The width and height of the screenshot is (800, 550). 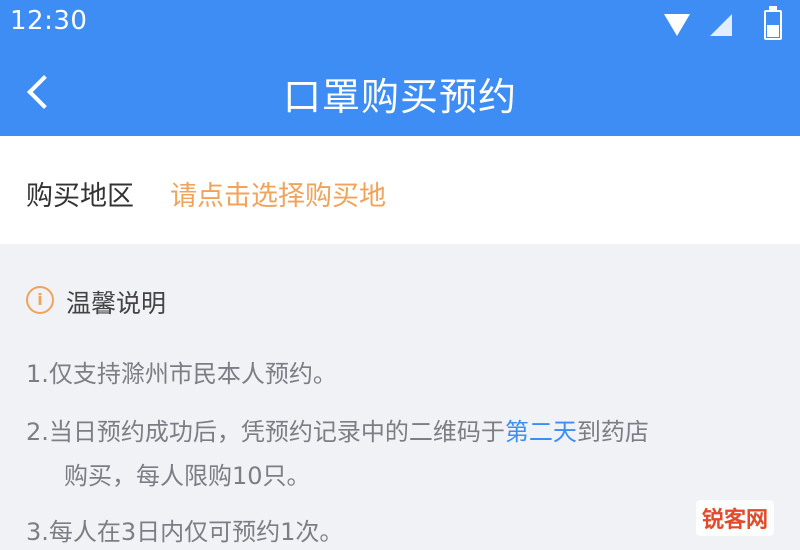 What do you see at coordinates (116, 303) in the screenshot?
I see `notice-title: 温馨说明` at bounding box center [116, 303].